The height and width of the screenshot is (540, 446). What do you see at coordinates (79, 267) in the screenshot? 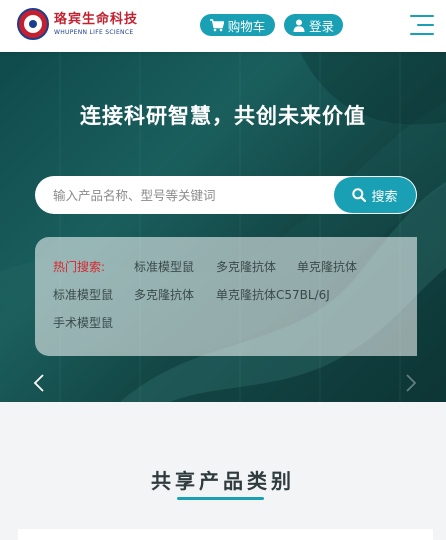
I see `hot-search-label: 热门搜索:` at bounding box center [79, 267].